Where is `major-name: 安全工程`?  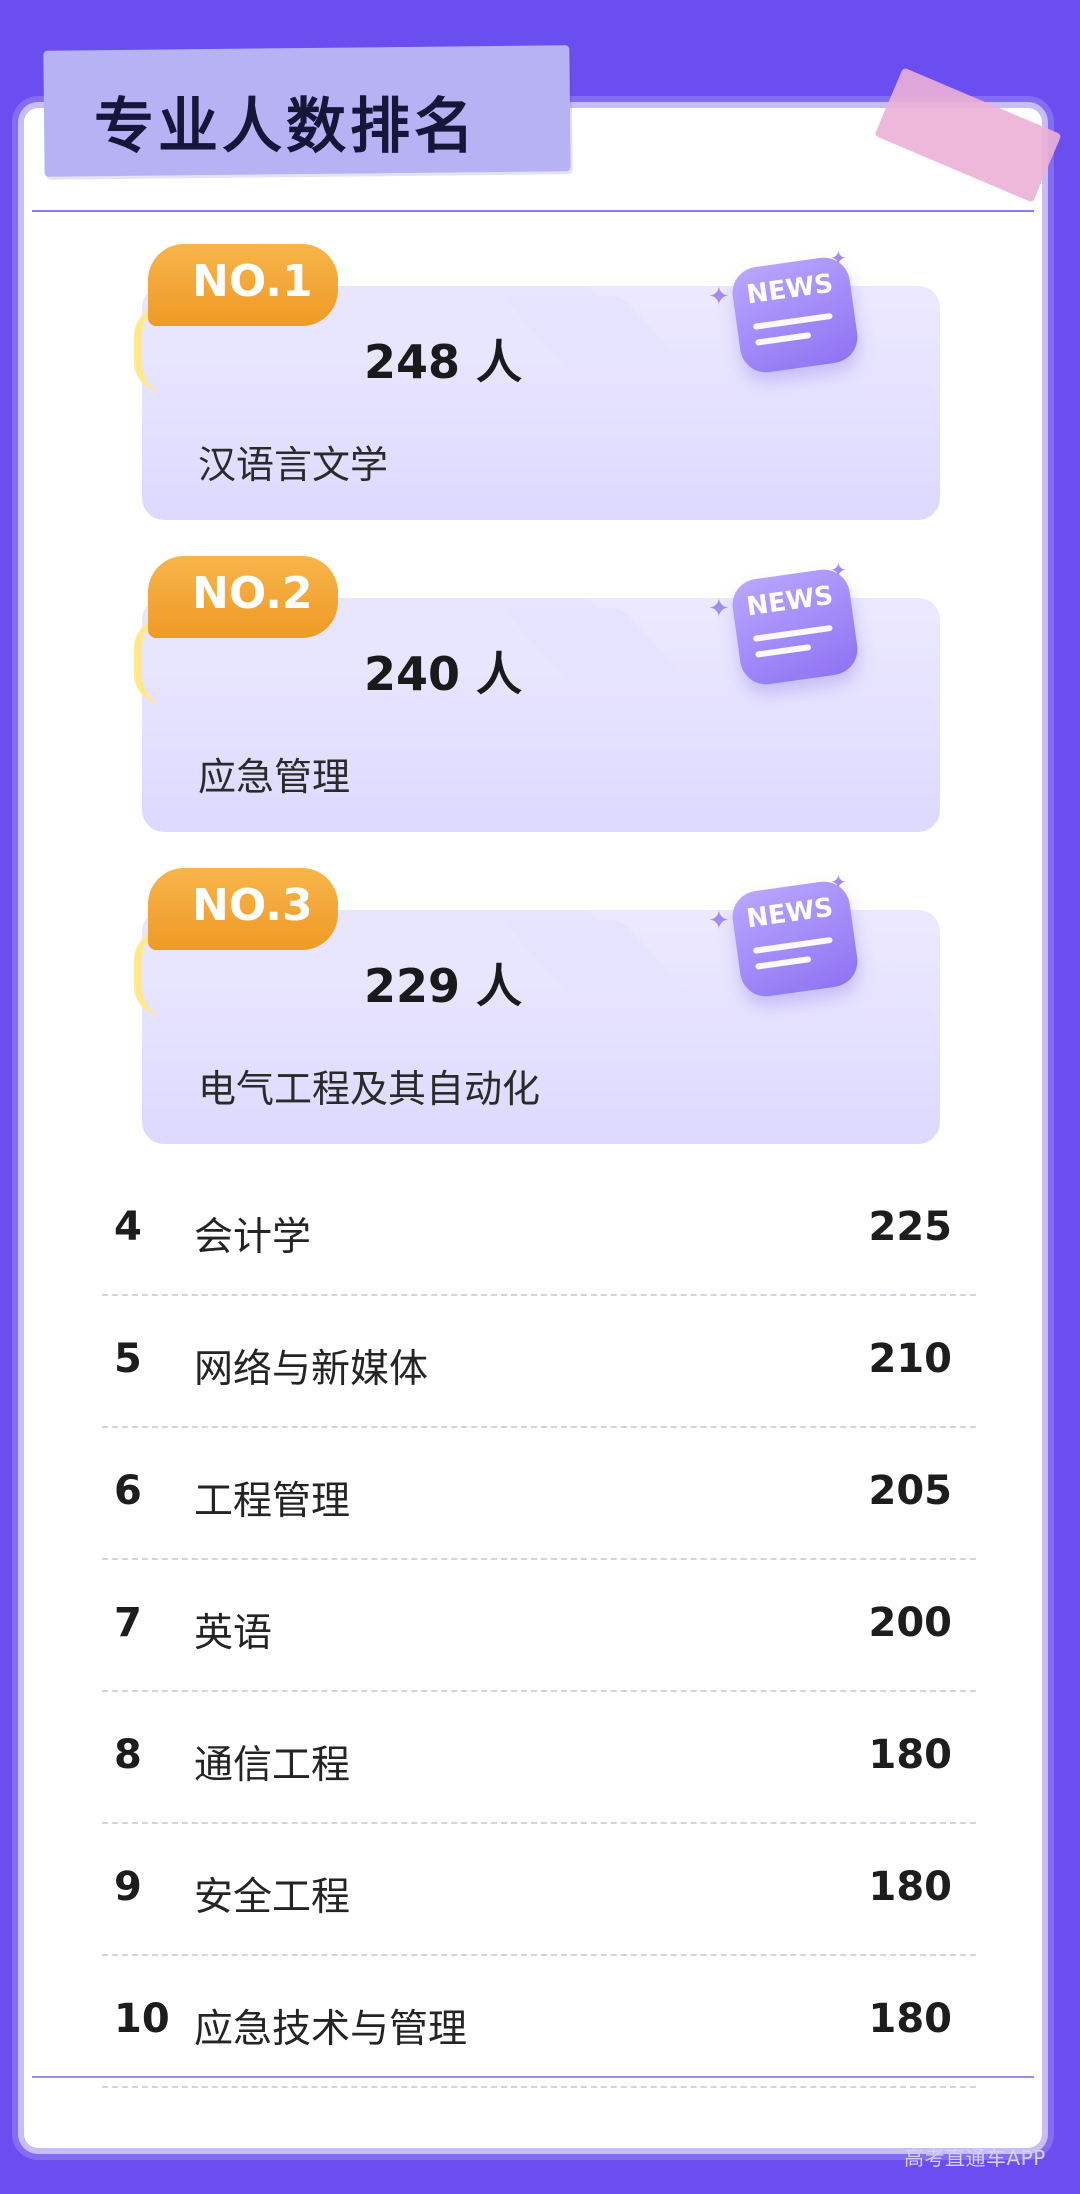 major-name: 安全工程 is located at coordinates (272, 1897).